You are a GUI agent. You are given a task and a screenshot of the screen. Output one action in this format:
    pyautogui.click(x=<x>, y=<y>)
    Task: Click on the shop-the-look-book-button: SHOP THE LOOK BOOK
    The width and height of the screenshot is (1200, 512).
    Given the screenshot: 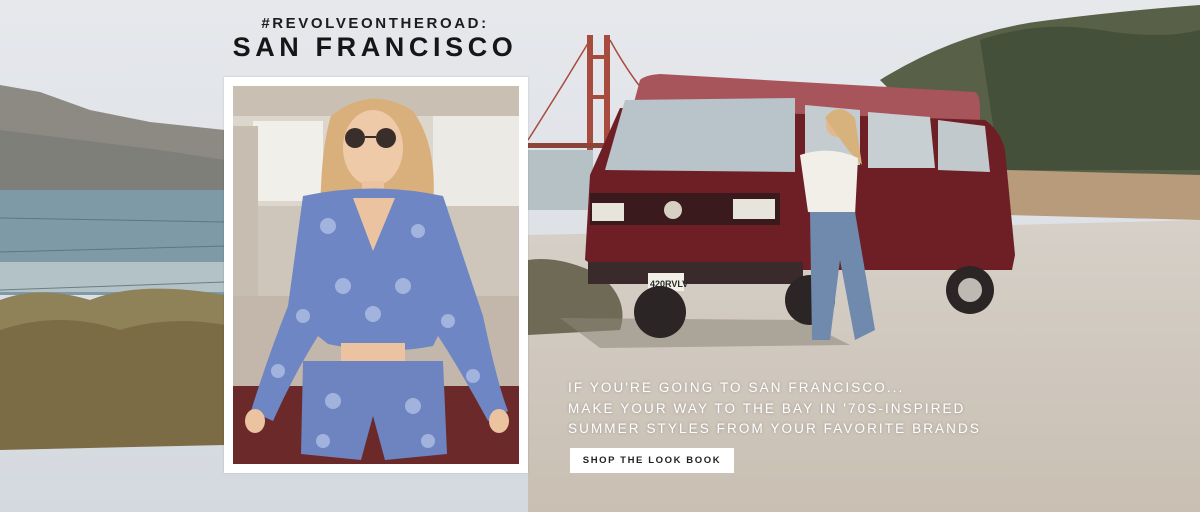 What is the action you would take?
    pyautogui.click(x=652, y=460)
    